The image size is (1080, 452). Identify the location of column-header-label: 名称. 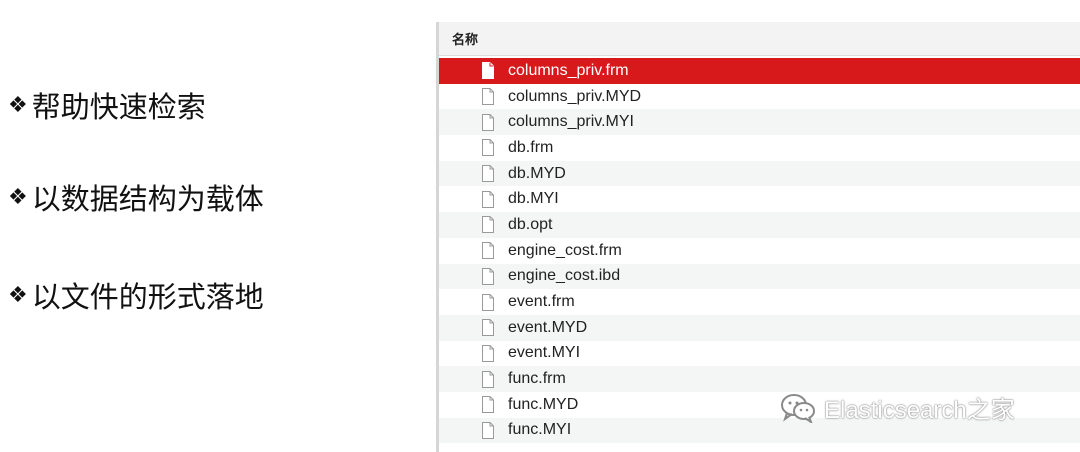
(465, 40).